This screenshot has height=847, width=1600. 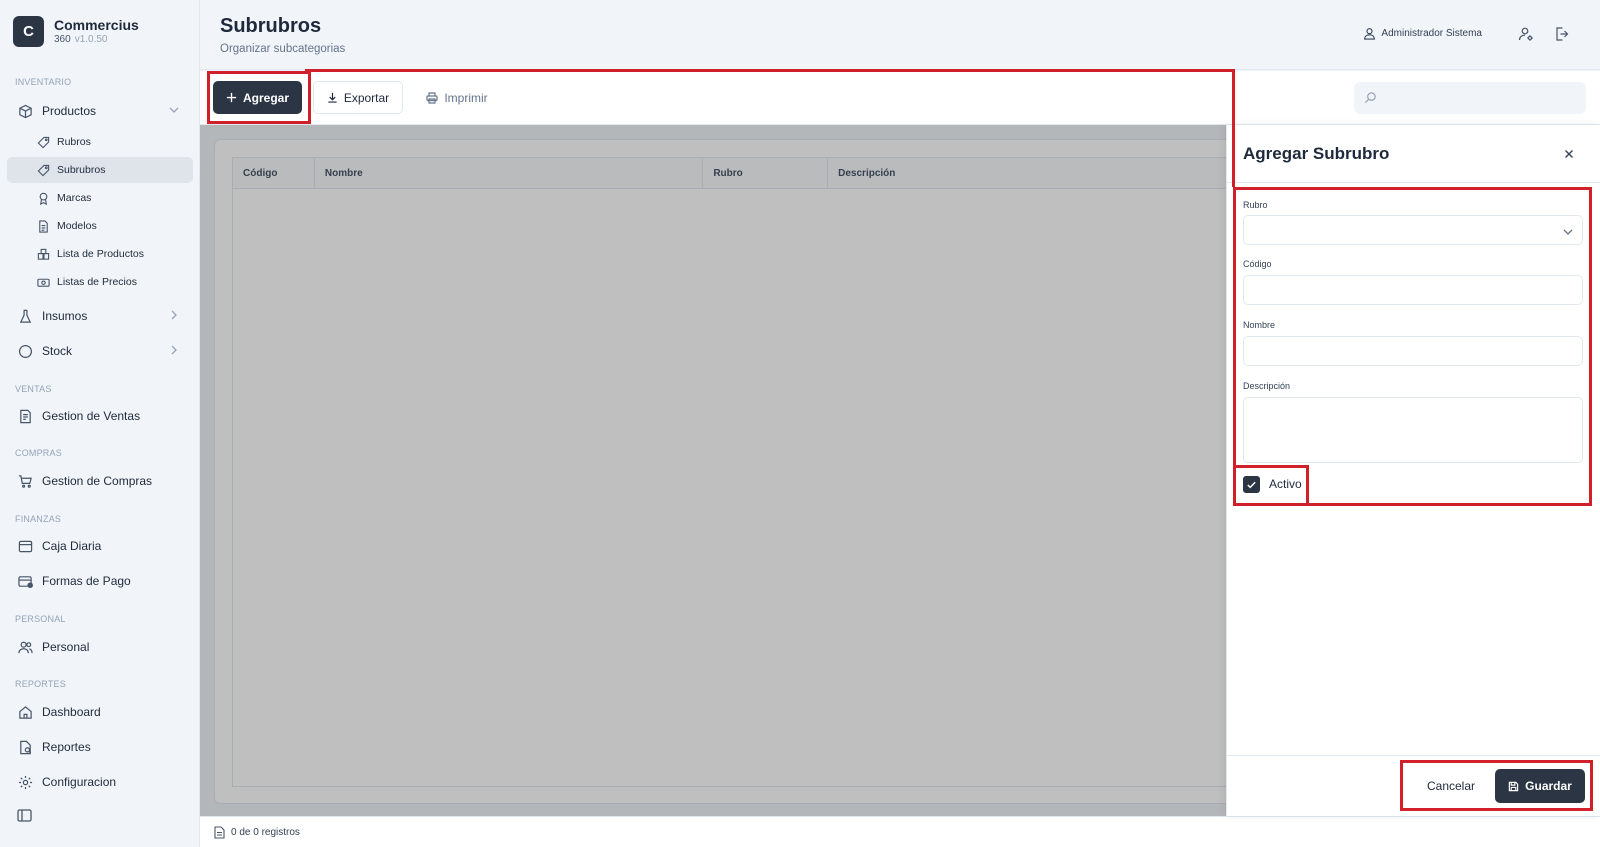 What do you see at coordinates (74, 142) in the screenshot?
I see `sidebar-item-label: Rubros` at bounding box center [74, 142].